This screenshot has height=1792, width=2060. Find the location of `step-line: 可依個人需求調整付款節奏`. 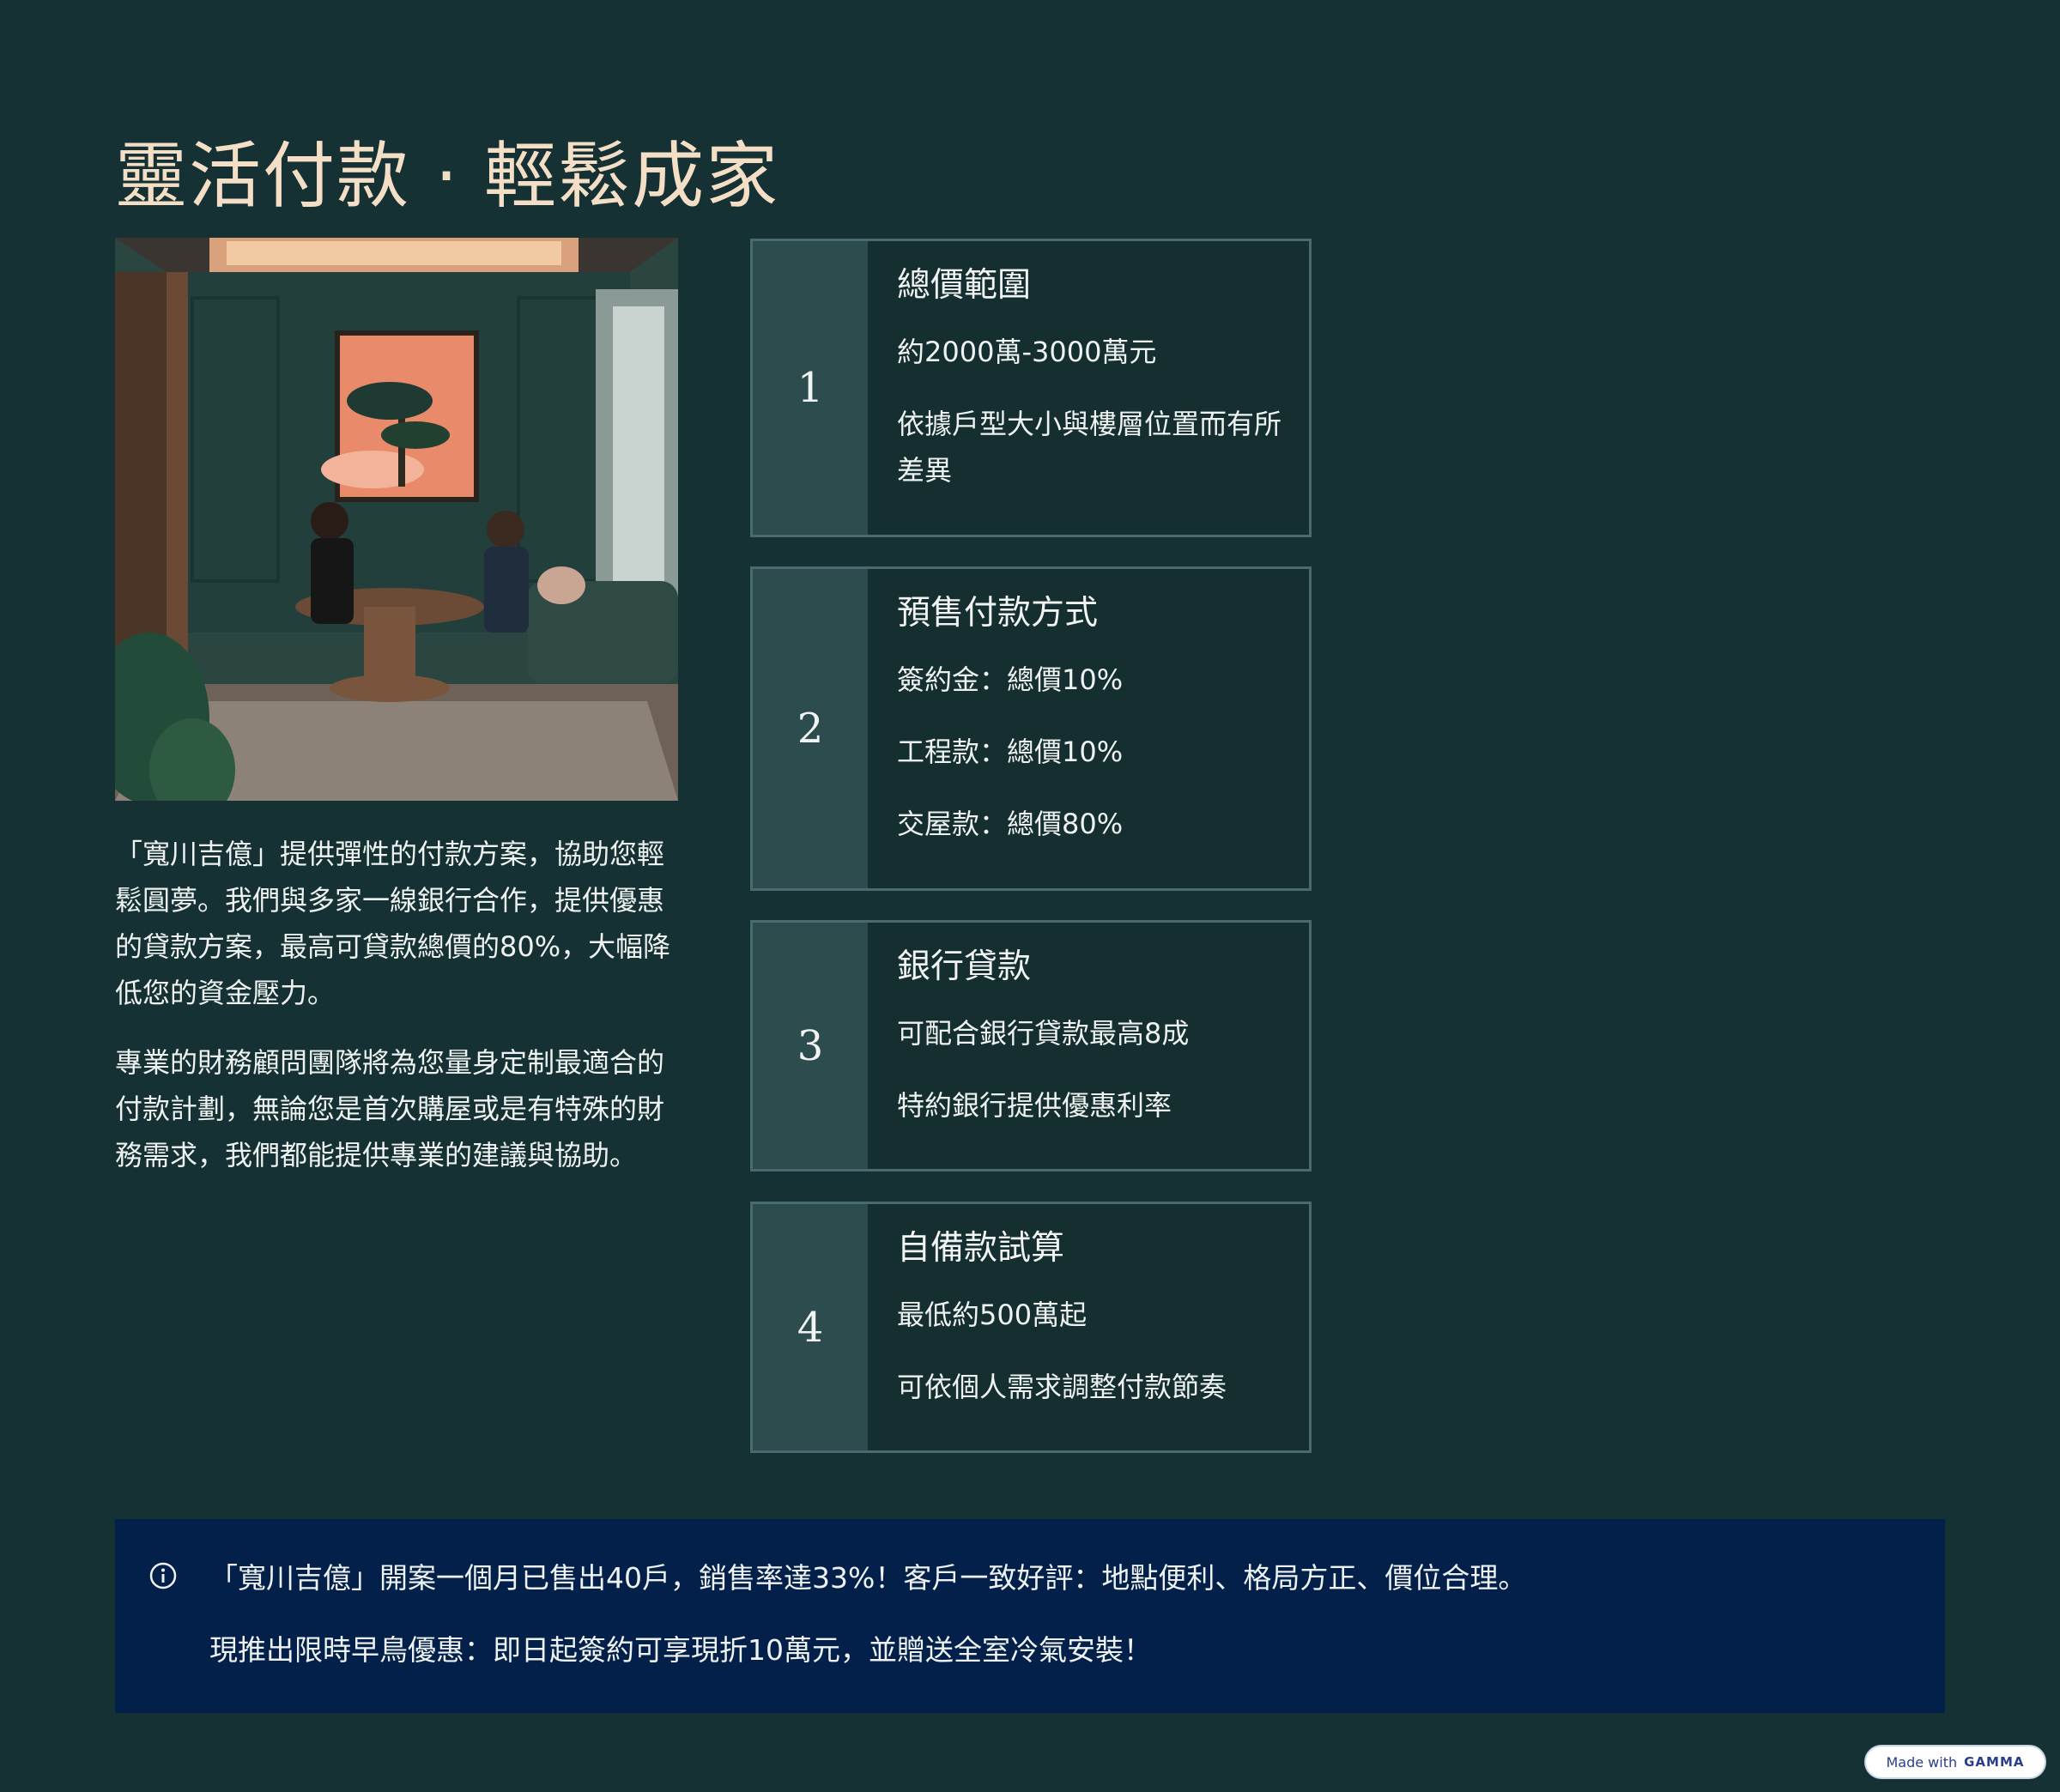

step-line: 可依個人需求調整付款節奏 is located at coordinates (1062, 1387).